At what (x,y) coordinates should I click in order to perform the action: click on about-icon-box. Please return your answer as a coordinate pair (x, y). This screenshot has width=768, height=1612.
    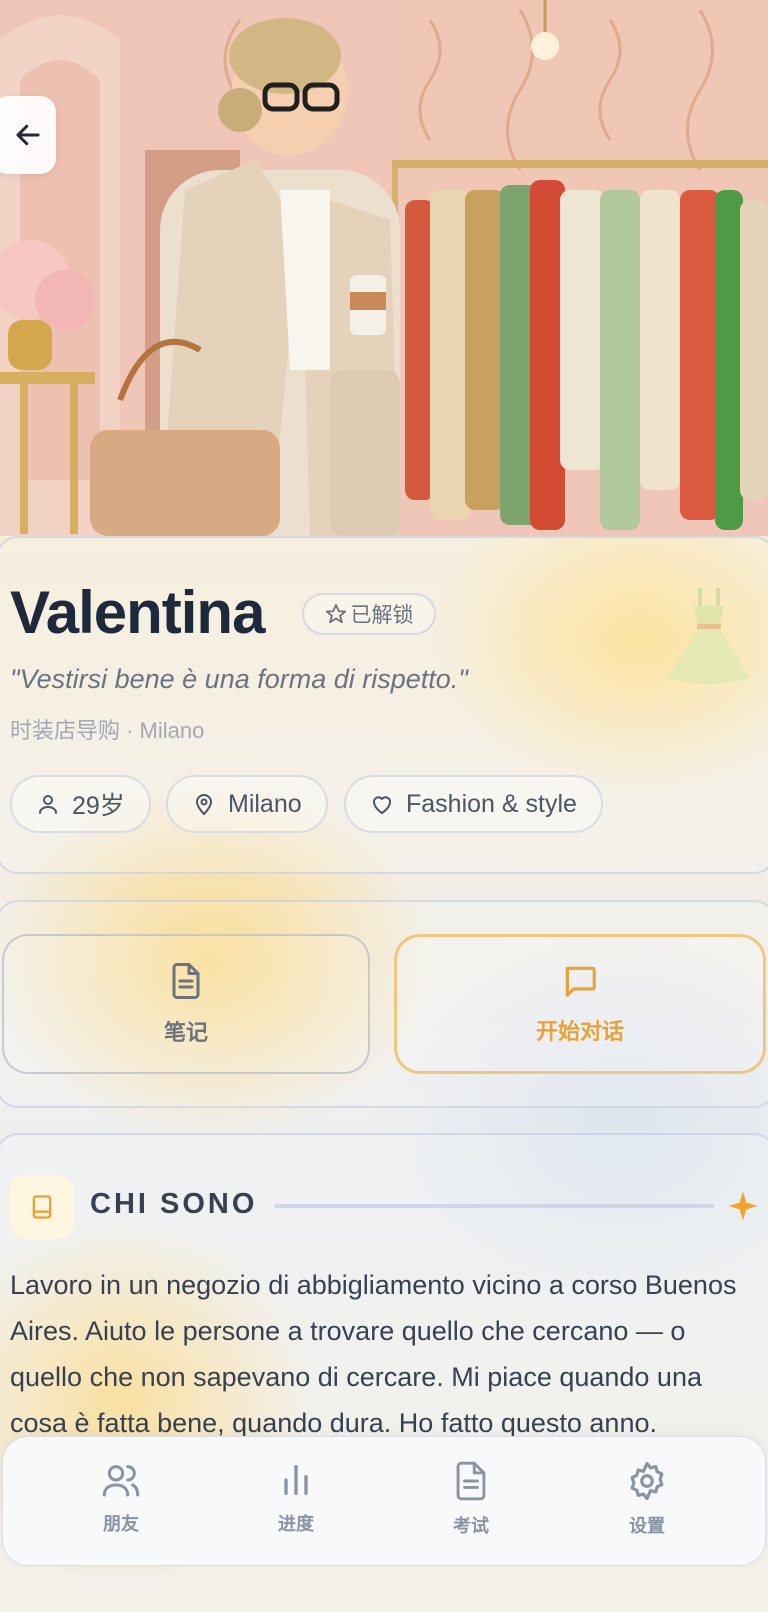
    Looking at the image, I should click on (42, 1207).